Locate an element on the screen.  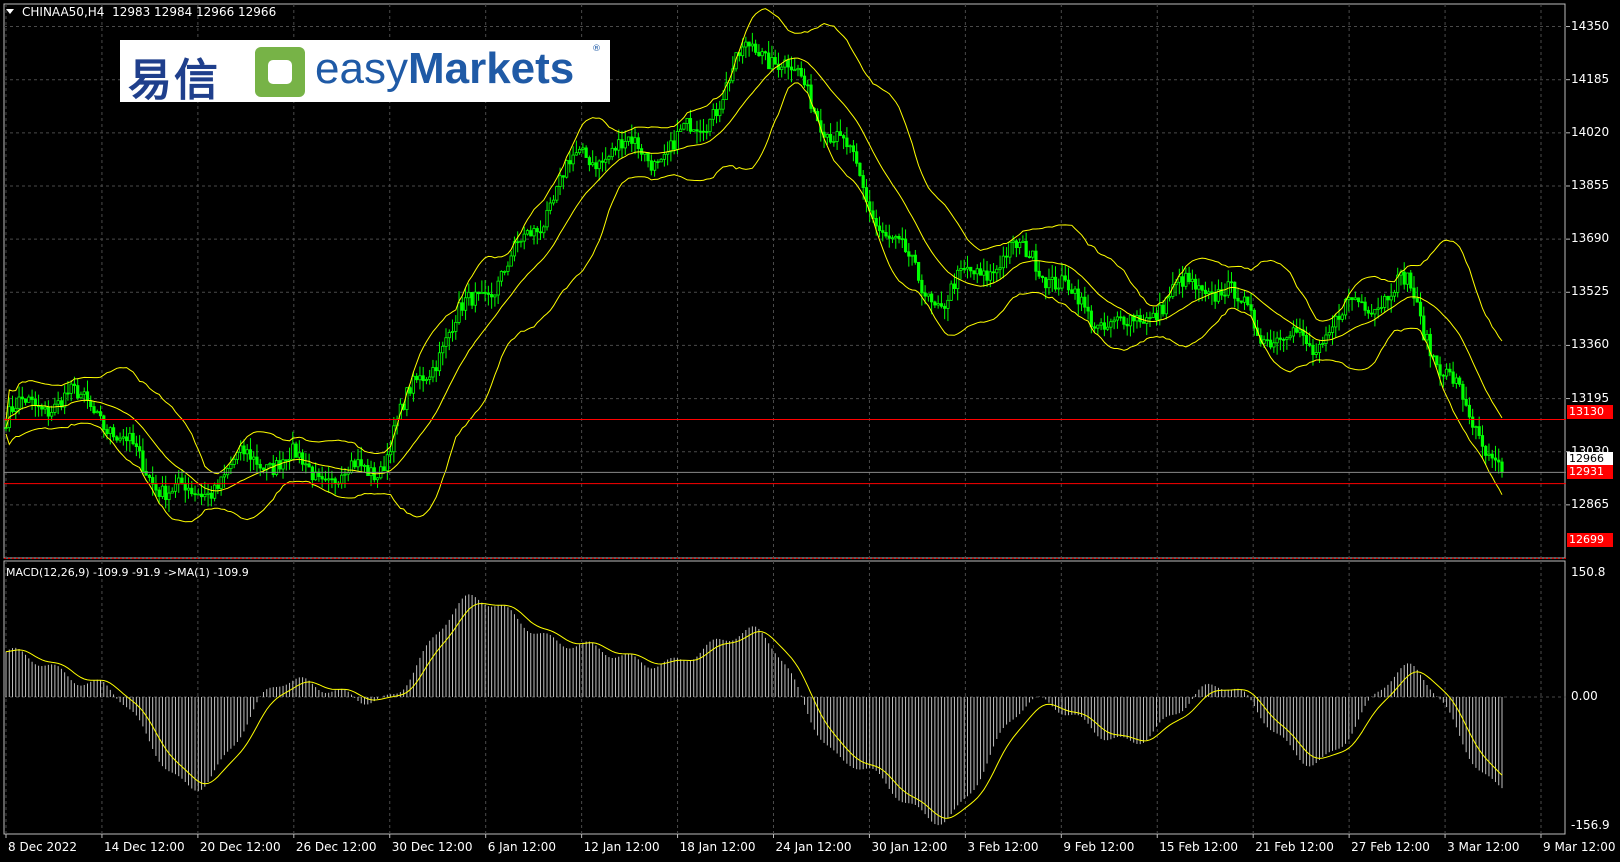
logo-chinese-text: 易信 is located at coordinates (174, 80).